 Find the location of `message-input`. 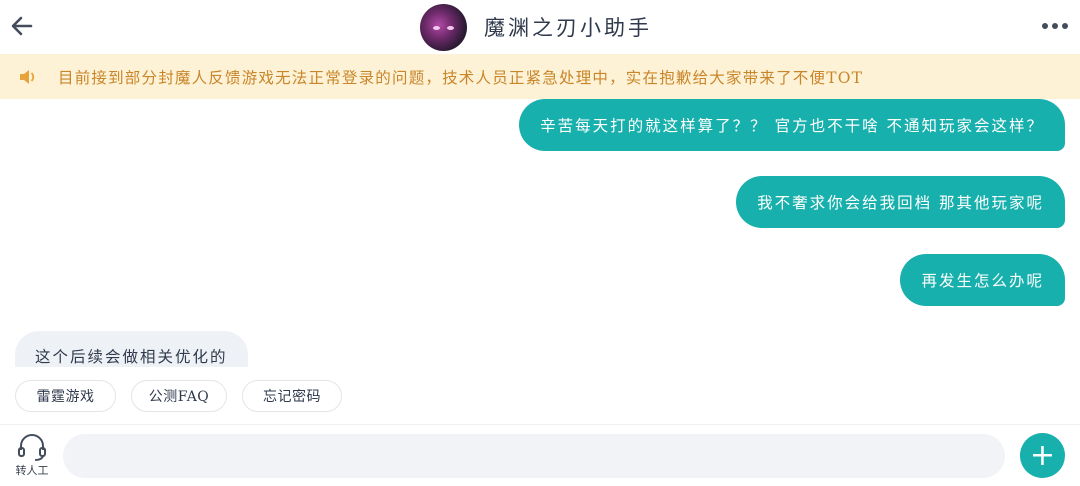

message-input is located at coordinates (534, 456).